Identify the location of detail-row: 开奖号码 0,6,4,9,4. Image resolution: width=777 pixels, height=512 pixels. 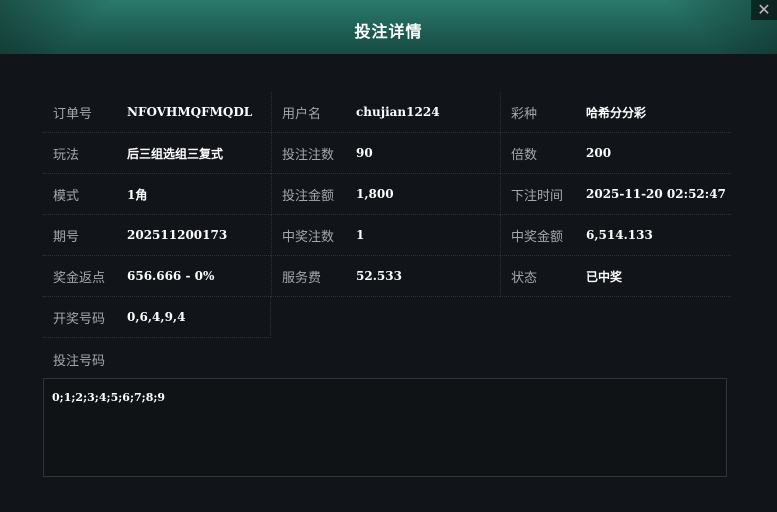
(387, 317).